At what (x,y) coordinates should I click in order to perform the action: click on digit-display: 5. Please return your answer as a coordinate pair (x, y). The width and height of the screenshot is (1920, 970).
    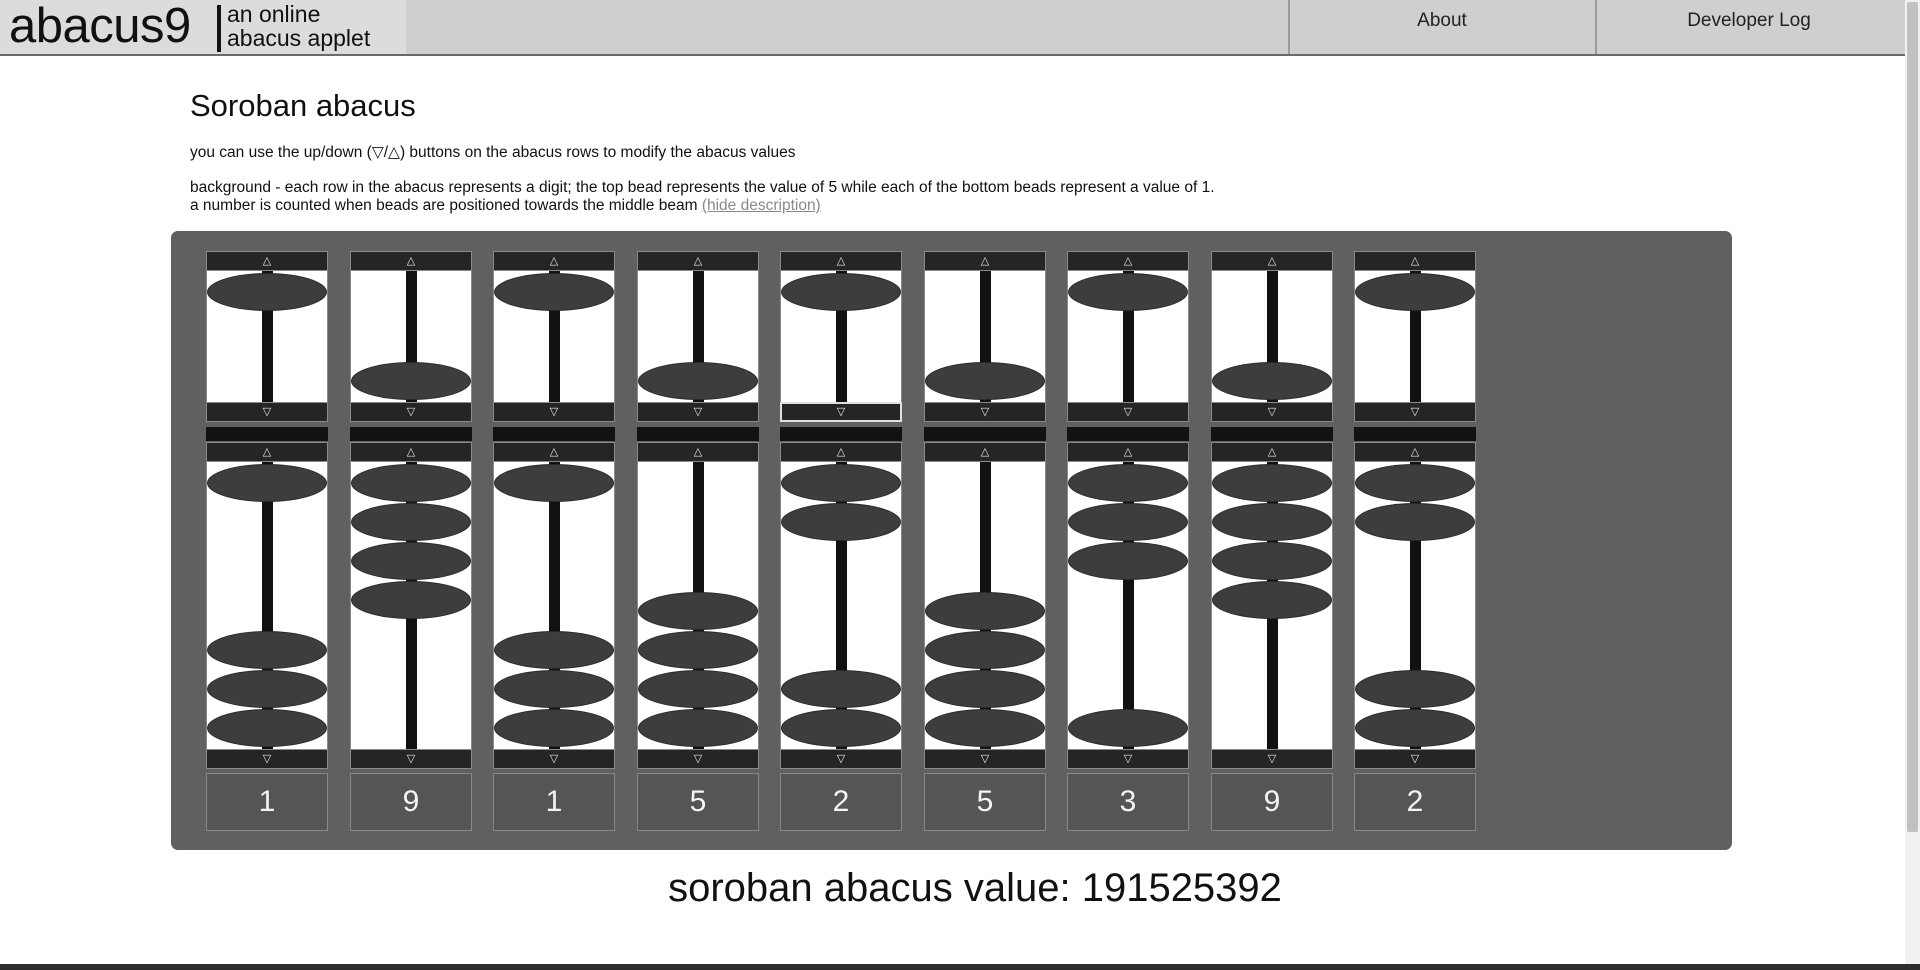
    Looking at the image, I should click on (985, 802).